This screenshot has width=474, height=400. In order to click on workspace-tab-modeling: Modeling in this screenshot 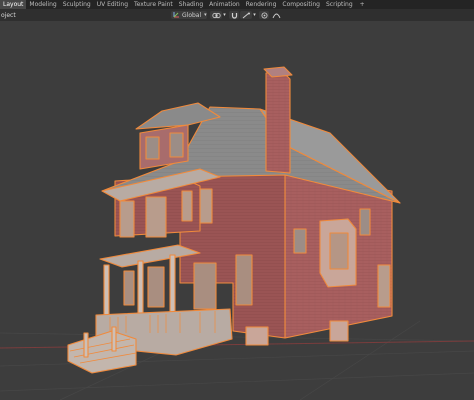, I will do `click(42, 4)`.